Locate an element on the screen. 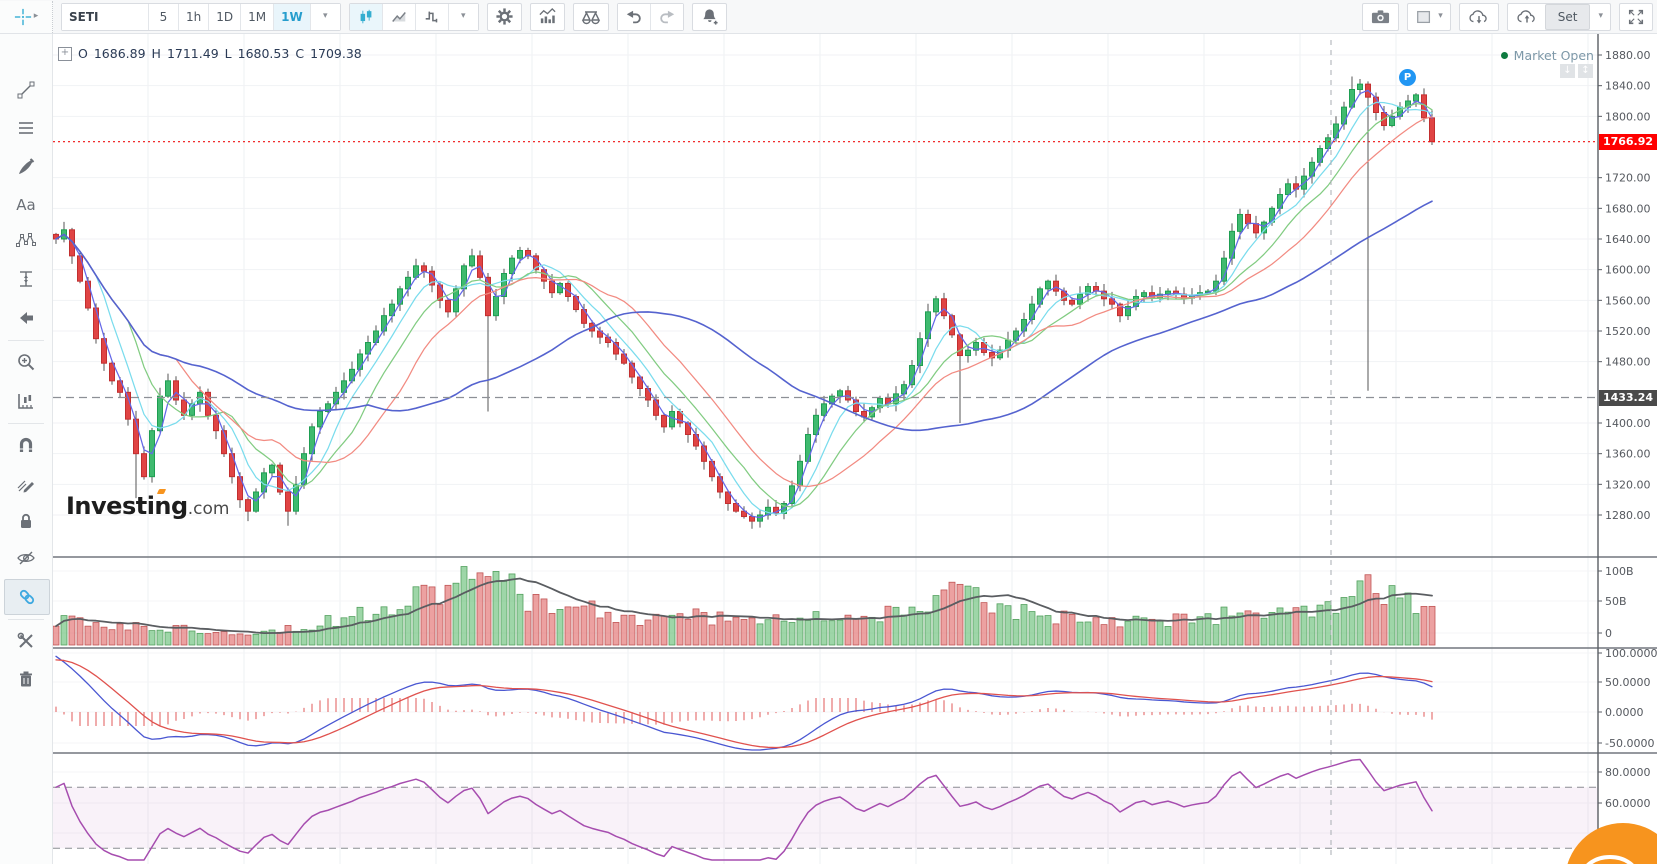  indicators-button is located at coordinates (547, 16).